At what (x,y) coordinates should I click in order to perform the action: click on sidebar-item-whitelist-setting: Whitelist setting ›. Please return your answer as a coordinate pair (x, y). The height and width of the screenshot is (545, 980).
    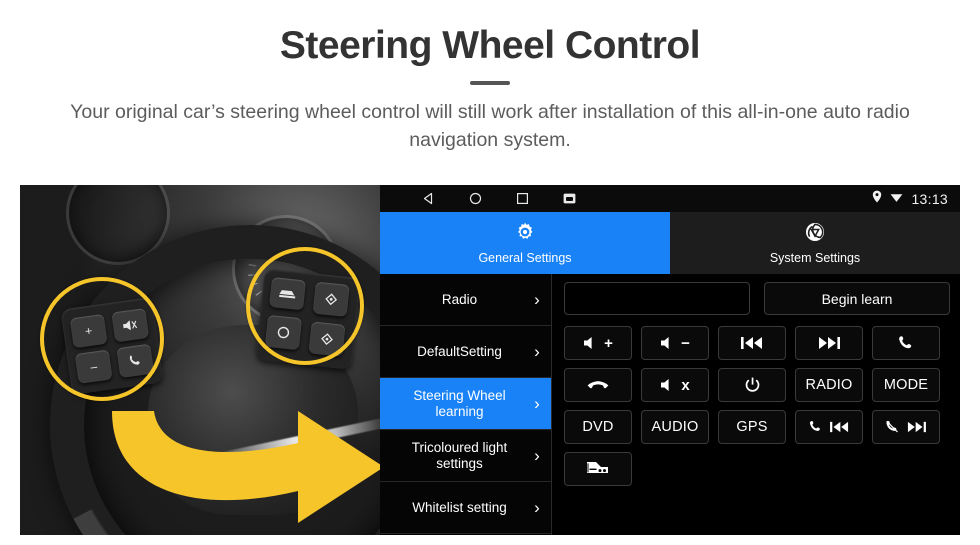
    Looking at the image, I should click on (465, 508).